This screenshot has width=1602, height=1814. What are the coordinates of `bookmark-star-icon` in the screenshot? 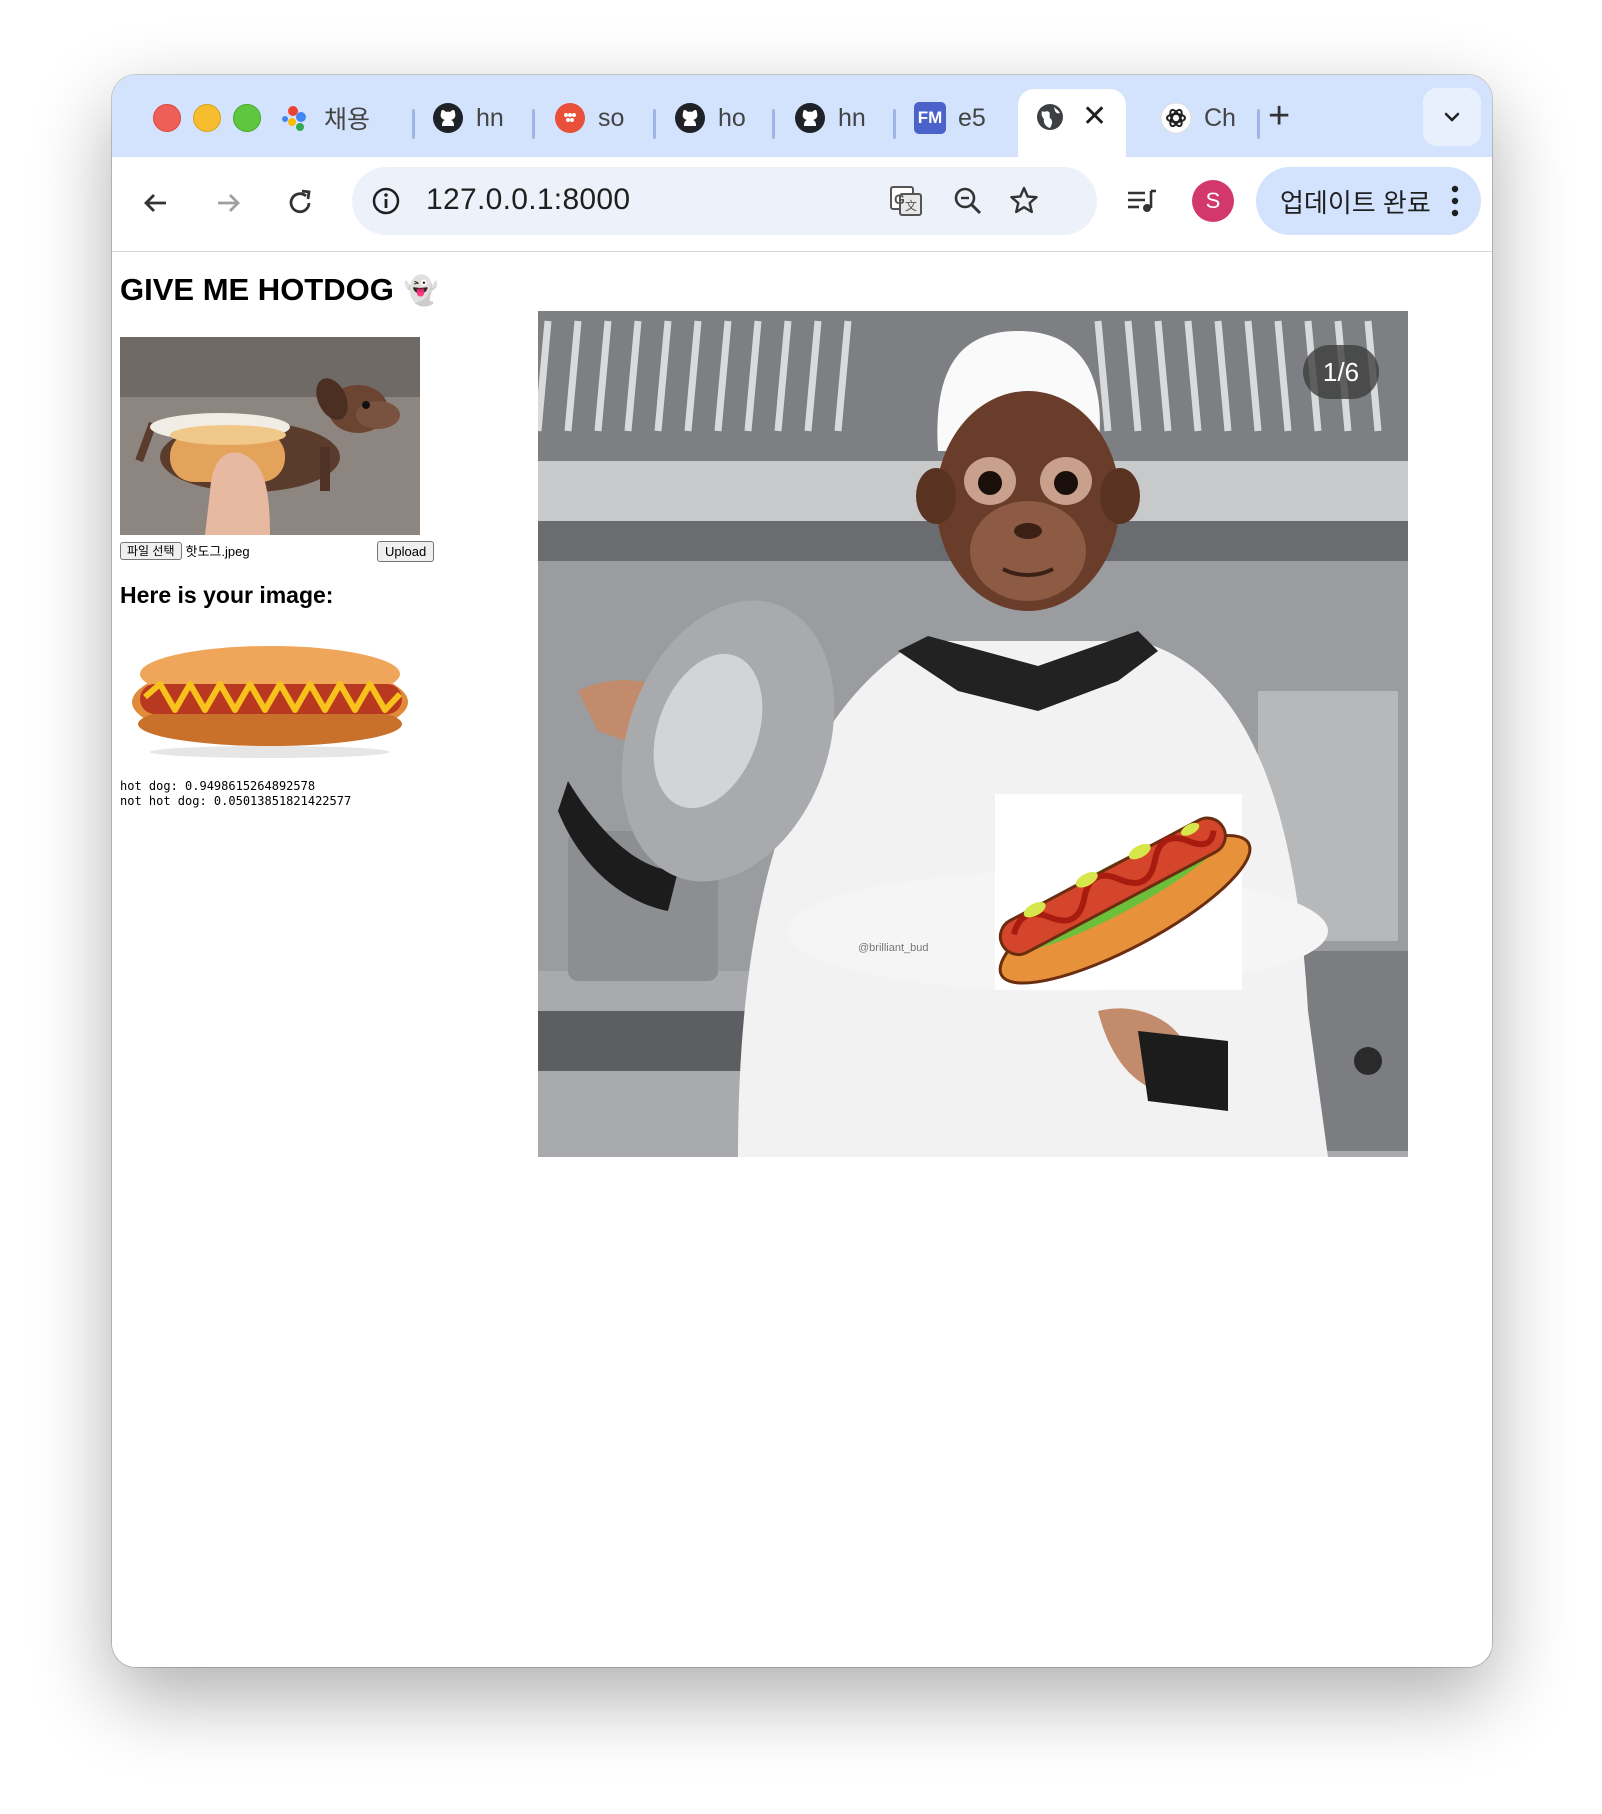 It's located at (1024, 201).